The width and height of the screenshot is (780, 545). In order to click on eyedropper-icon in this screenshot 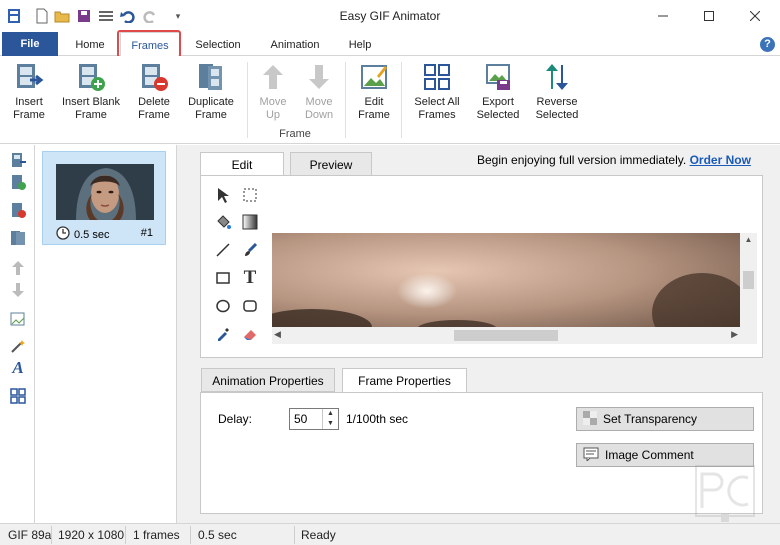, I will do `click(223, 334)`.